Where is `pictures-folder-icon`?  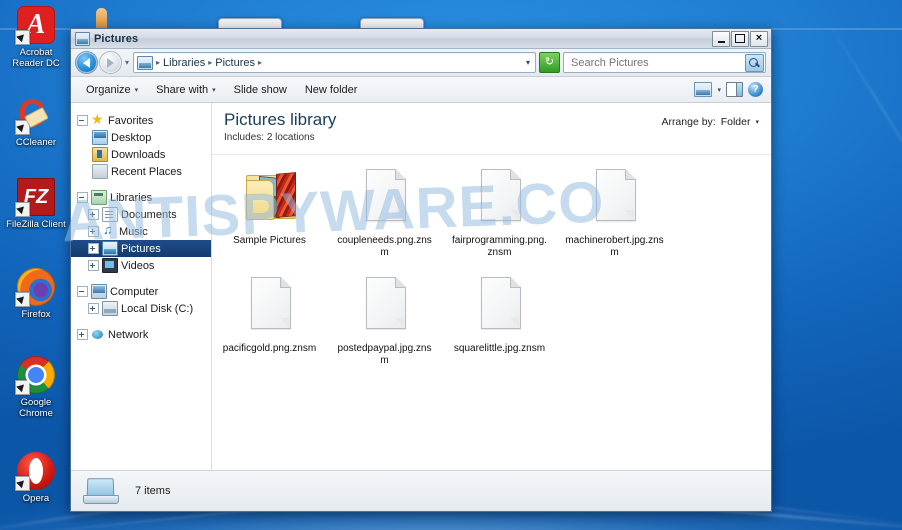
pictures-folder-icon is located at coordinates (270, 198).